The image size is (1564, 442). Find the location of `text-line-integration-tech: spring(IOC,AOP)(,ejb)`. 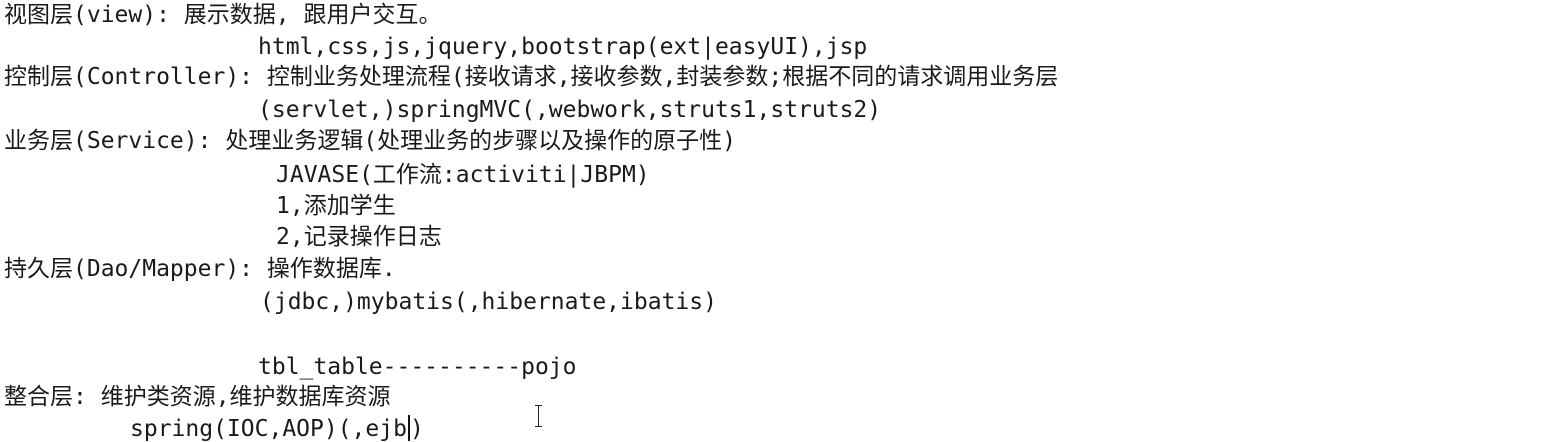

text-line-integration-tech: spring(IOC,AOP)(,ejb) is located at coordinates (277, 428).